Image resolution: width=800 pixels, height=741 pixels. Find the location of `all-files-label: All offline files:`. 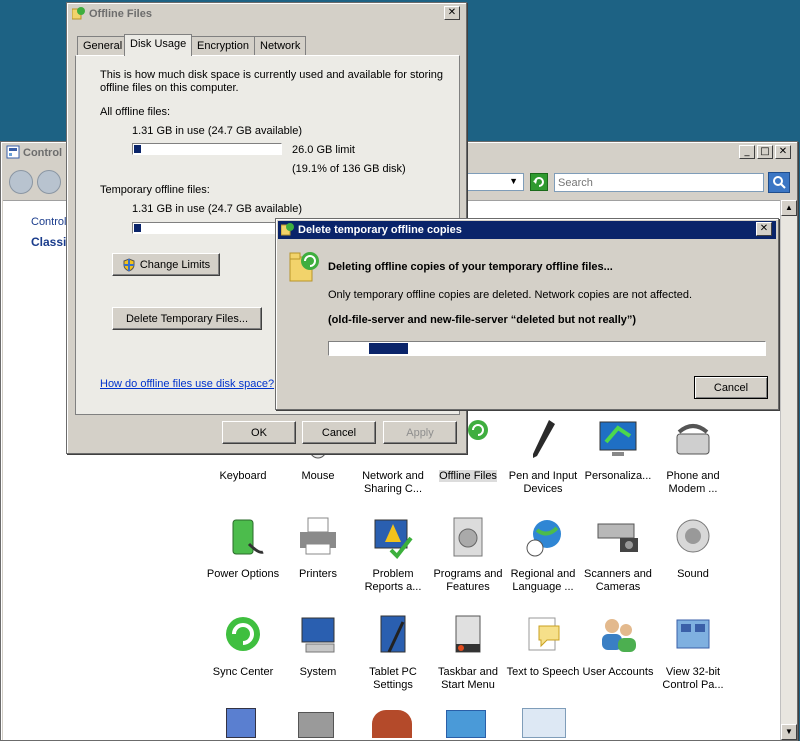

all-files-label: All offline files: is located at coordinates (135, 112).